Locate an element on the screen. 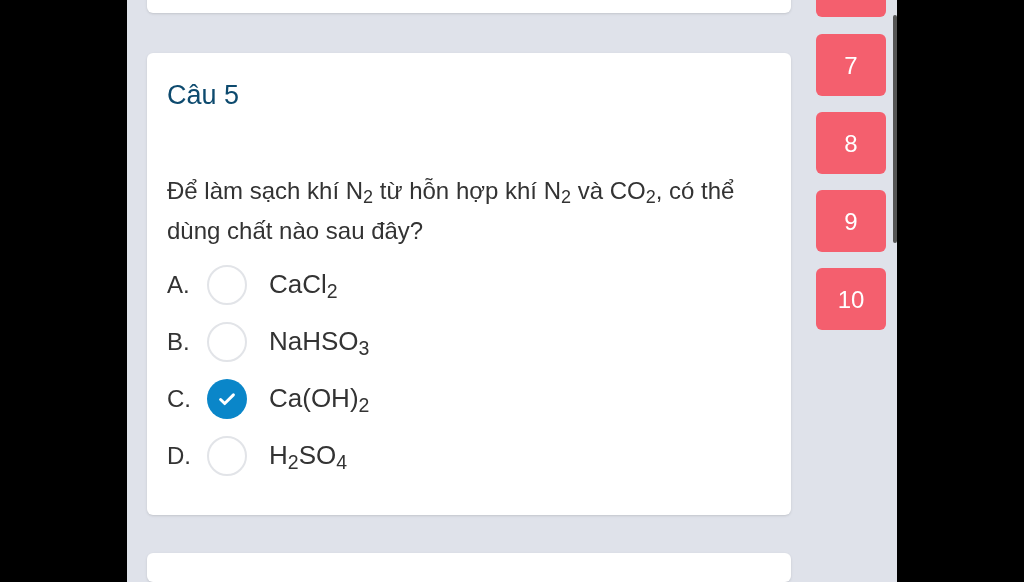 Image resolution: width=1024 pixels, height=582 pixels. option-letter: D. is located at coordinates (179, 455).